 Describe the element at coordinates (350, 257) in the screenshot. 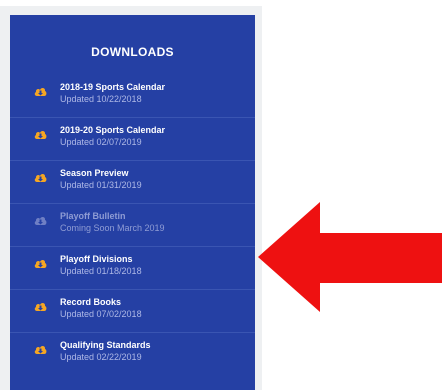

I see `red-arrow-pointer` at that location.